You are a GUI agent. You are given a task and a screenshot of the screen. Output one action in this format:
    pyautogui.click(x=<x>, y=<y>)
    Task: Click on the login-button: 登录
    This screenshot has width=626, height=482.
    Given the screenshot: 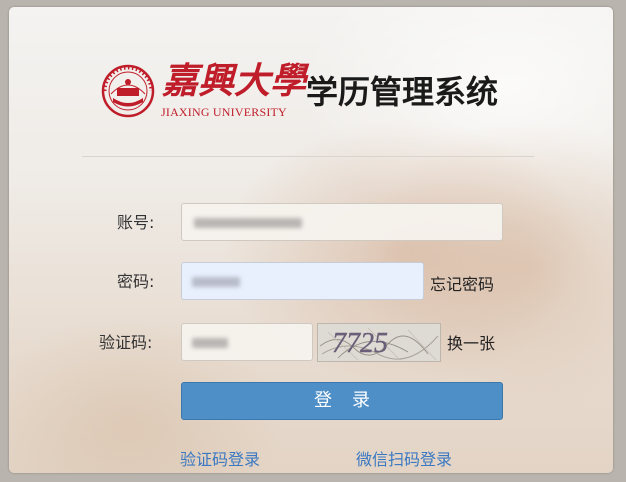 What is the action you would take?
    pyautogui.click(x=342, y=401)
    